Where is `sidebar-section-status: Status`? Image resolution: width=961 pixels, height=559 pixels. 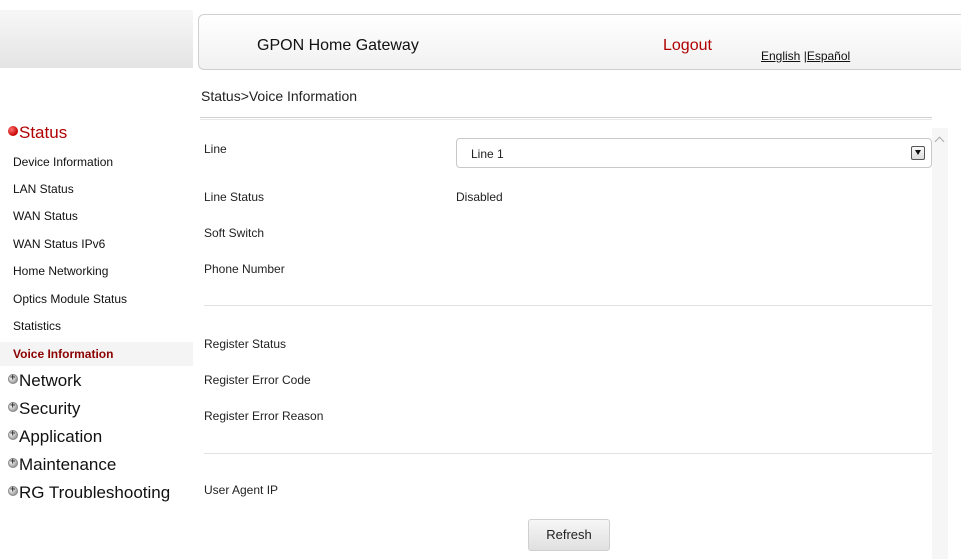
sidebar-section-status: Status is located at coordinates (37, 133).